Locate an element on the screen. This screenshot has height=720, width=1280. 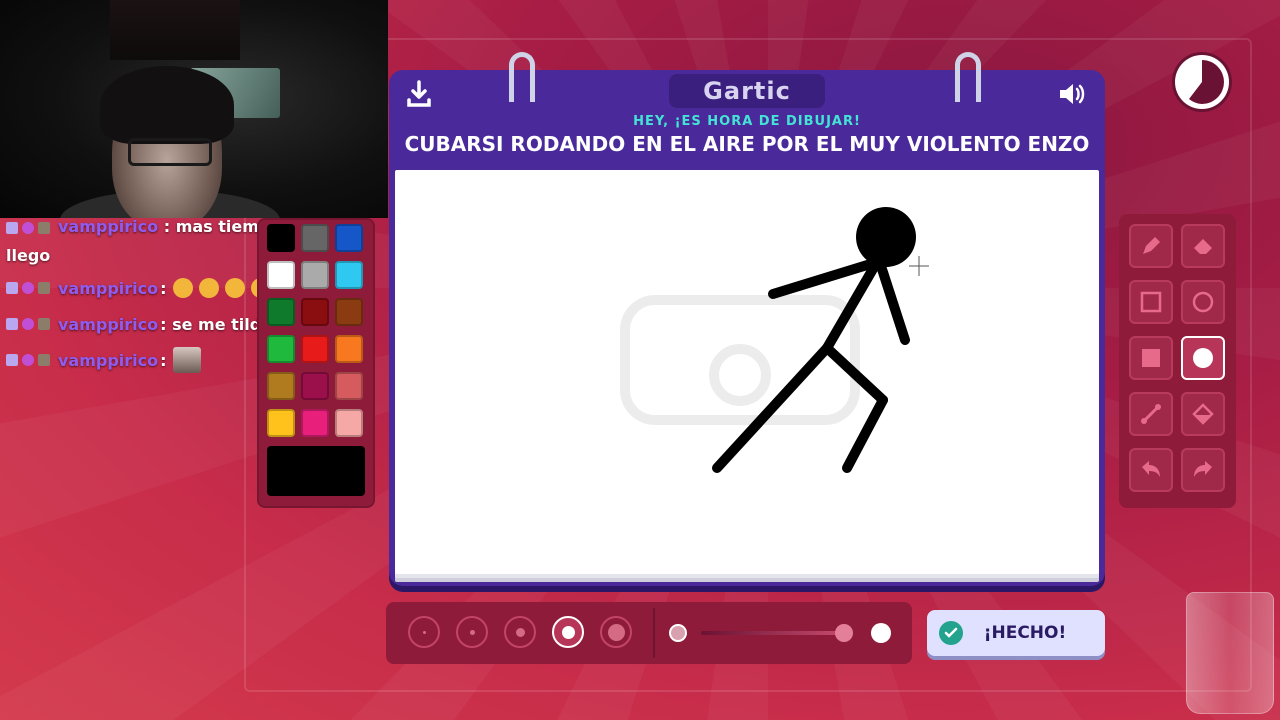
opacity-low-icon is located at coordinates (678, 633).